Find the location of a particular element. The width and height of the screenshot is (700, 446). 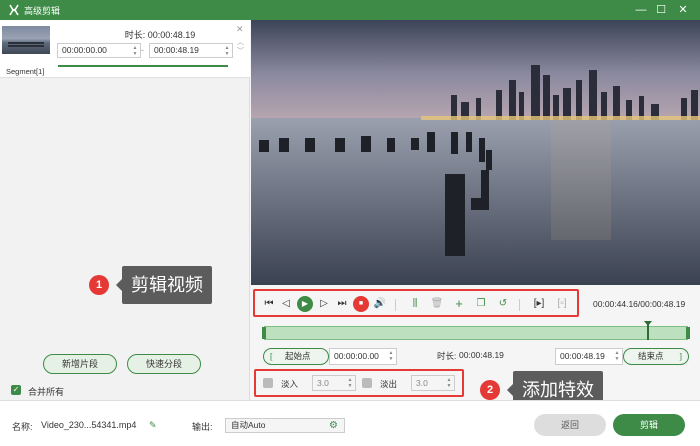

next-frame-icon: ▷ is located at coordinates (324, 304).